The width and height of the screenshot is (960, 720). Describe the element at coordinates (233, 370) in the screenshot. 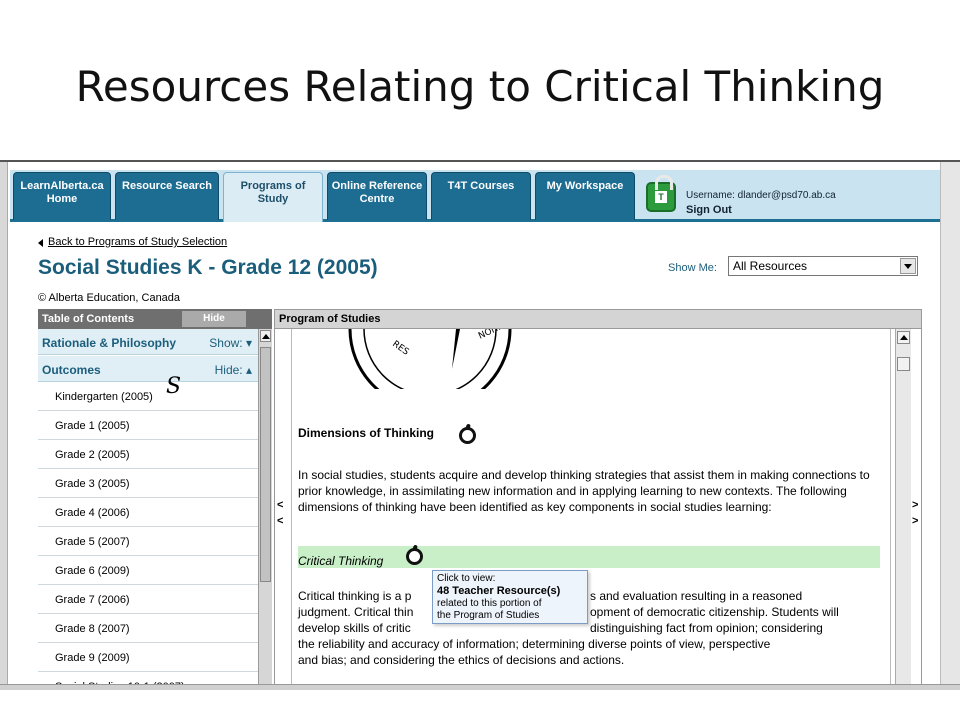

I see `toc-section-toggle: Hide: ▴` at that location.